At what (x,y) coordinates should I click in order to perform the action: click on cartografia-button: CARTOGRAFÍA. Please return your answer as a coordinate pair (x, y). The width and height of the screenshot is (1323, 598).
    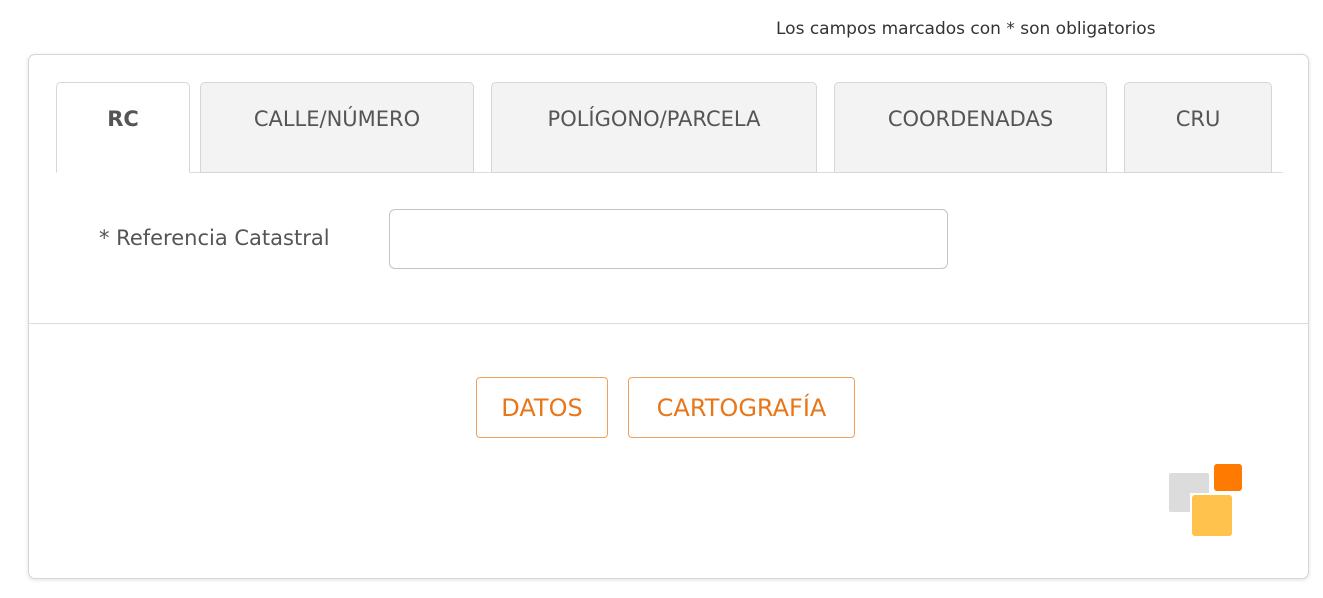
    Looking at the image, I should click on (741, 407).